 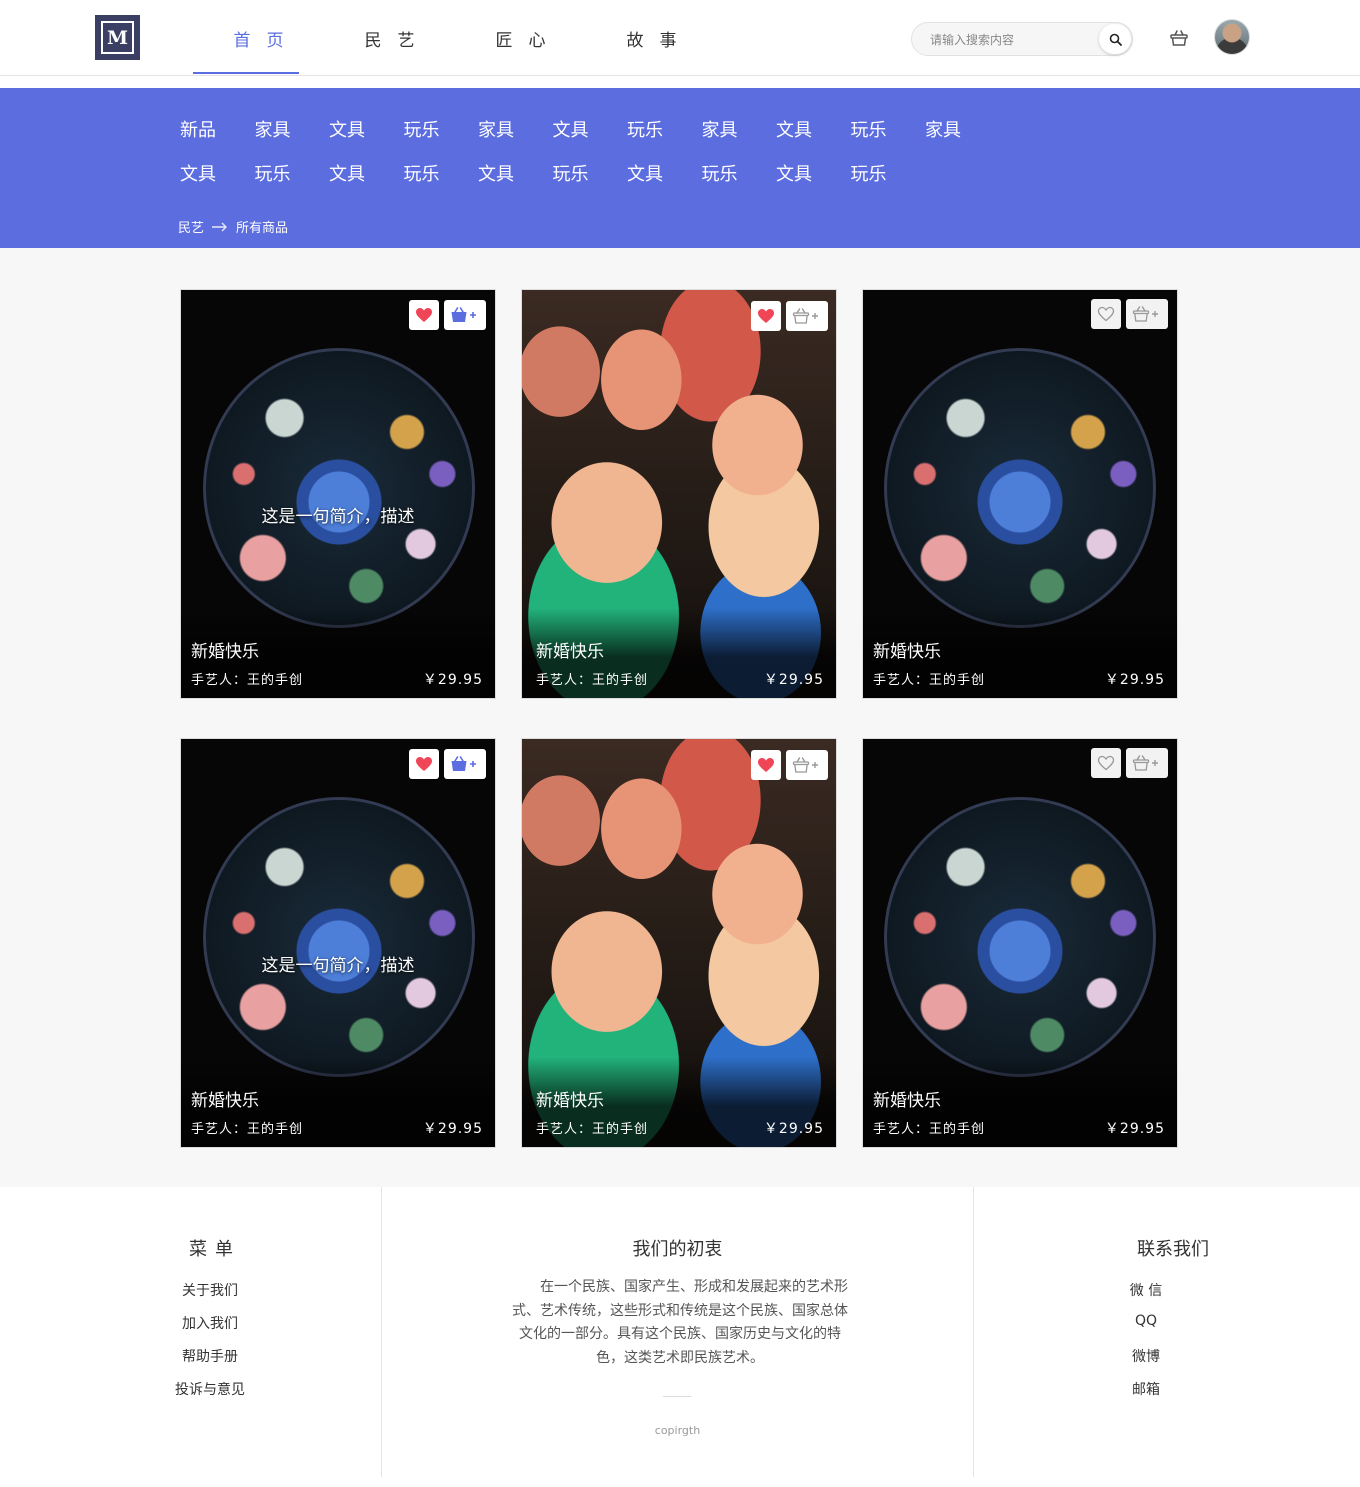 What do you see at coordinates (338, 517) in the screenshot?
I see `product-blurb: 这是一句简介，描述` at bounding box center [338, 517].